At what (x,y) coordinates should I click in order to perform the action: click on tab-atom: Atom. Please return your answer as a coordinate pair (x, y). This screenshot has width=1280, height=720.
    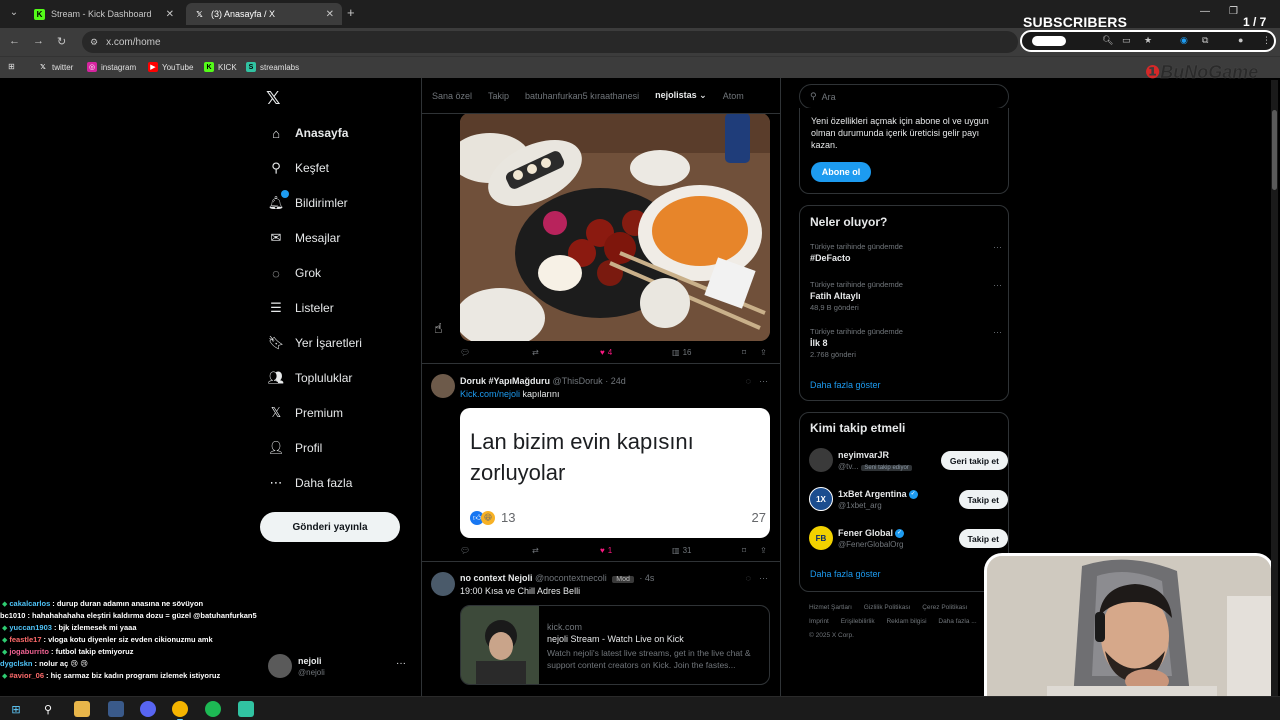
    Looking at the image, I should click on (733, 96).